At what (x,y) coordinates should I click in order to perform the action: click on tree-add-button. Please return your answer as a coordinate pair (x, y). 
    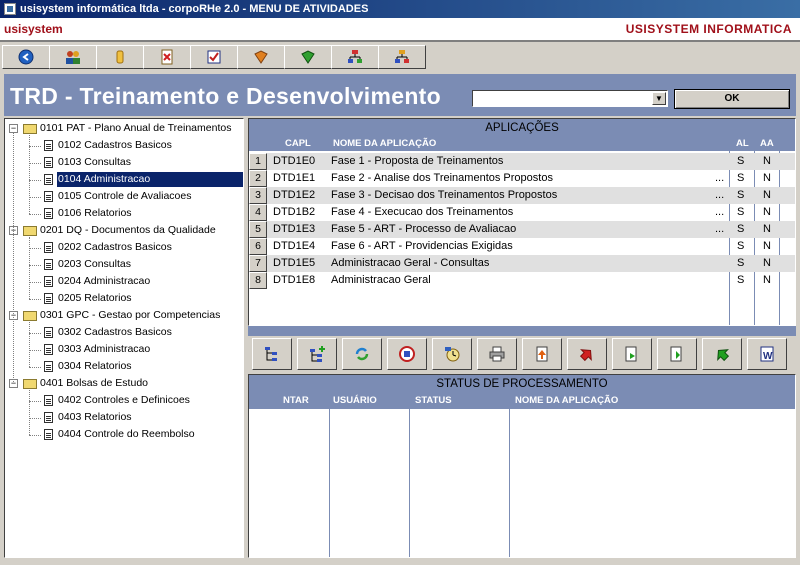
    Looking at the image, I should click on (317, 354).